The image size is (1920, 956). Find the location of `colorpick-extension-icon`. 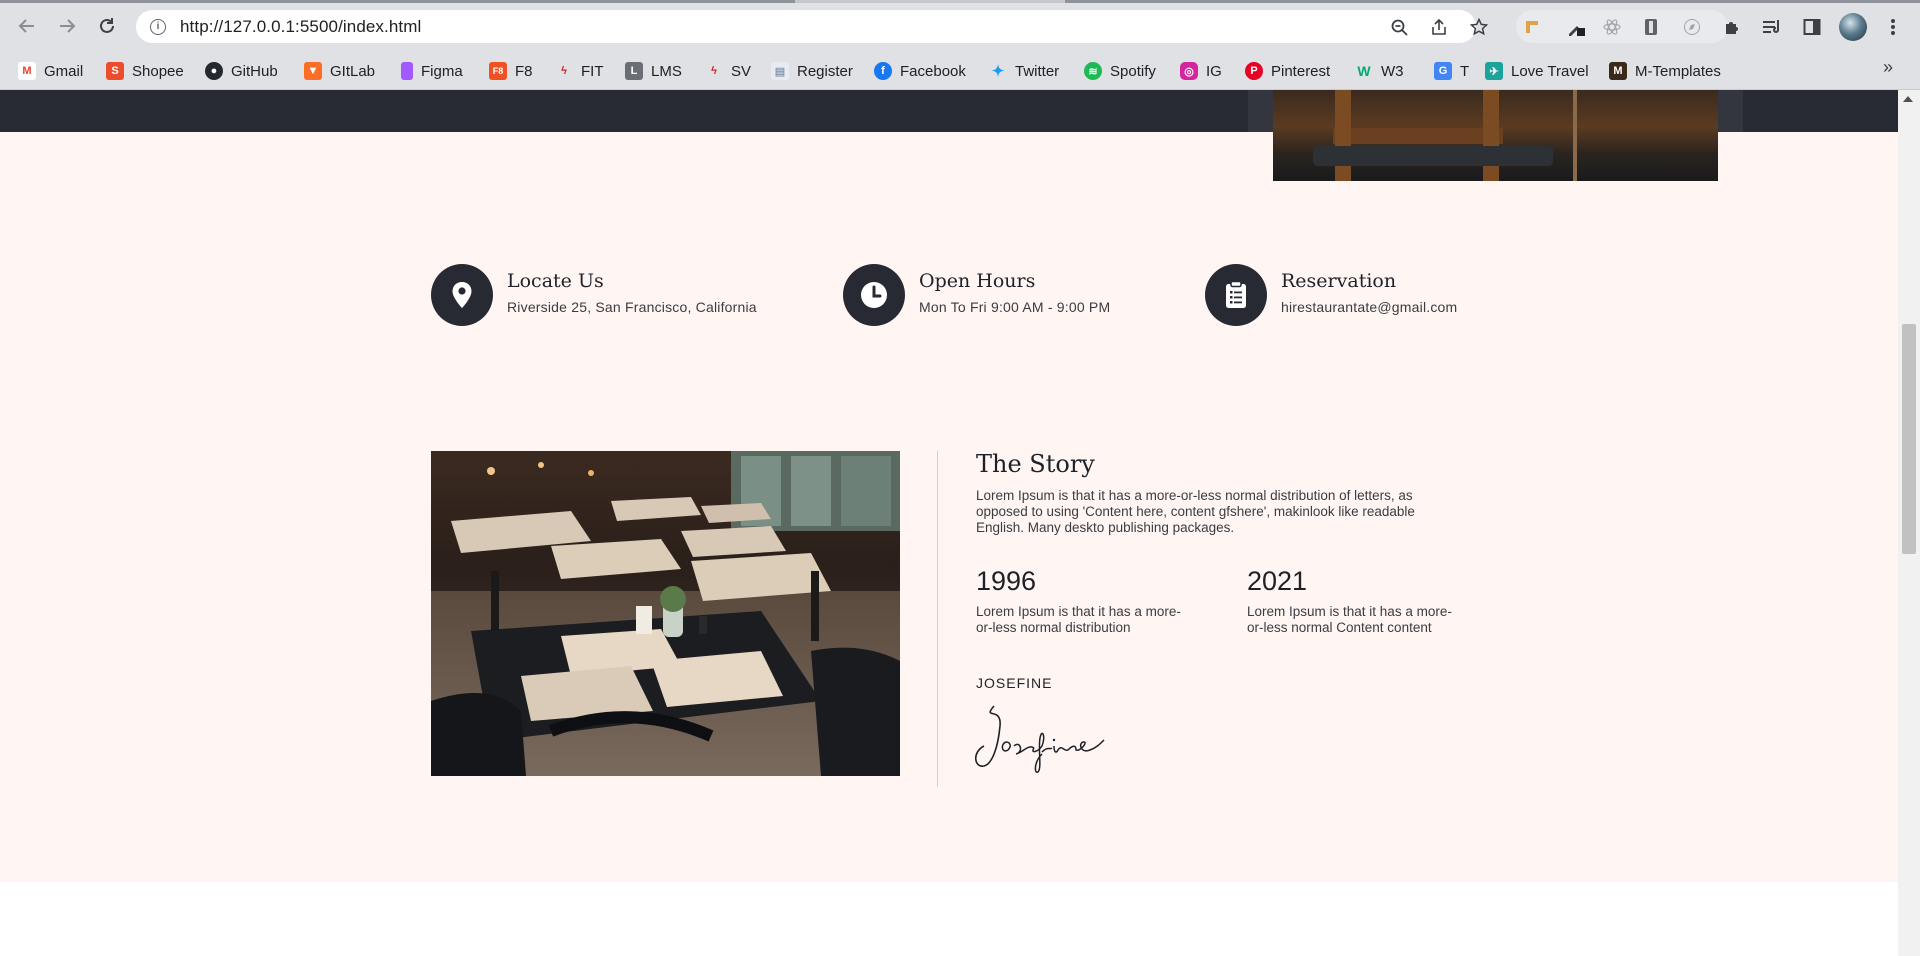

colorpick-extension-icon is located at coordinates (1576, 27).